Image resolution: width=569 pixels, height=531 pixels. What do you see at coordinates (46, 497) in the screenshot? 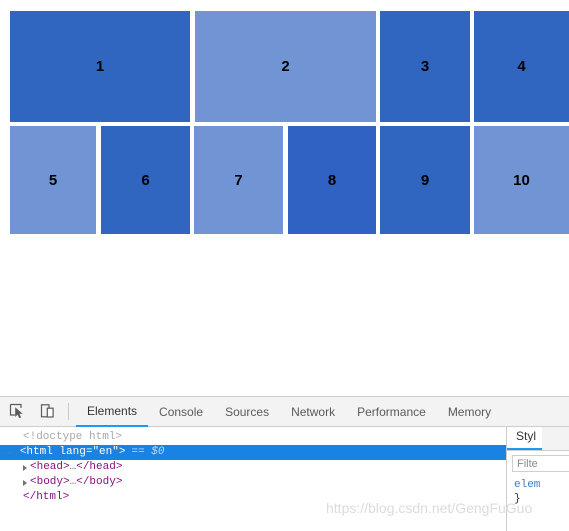
I see `html-tag-closing: </html>` at bounding box center [46, 497].